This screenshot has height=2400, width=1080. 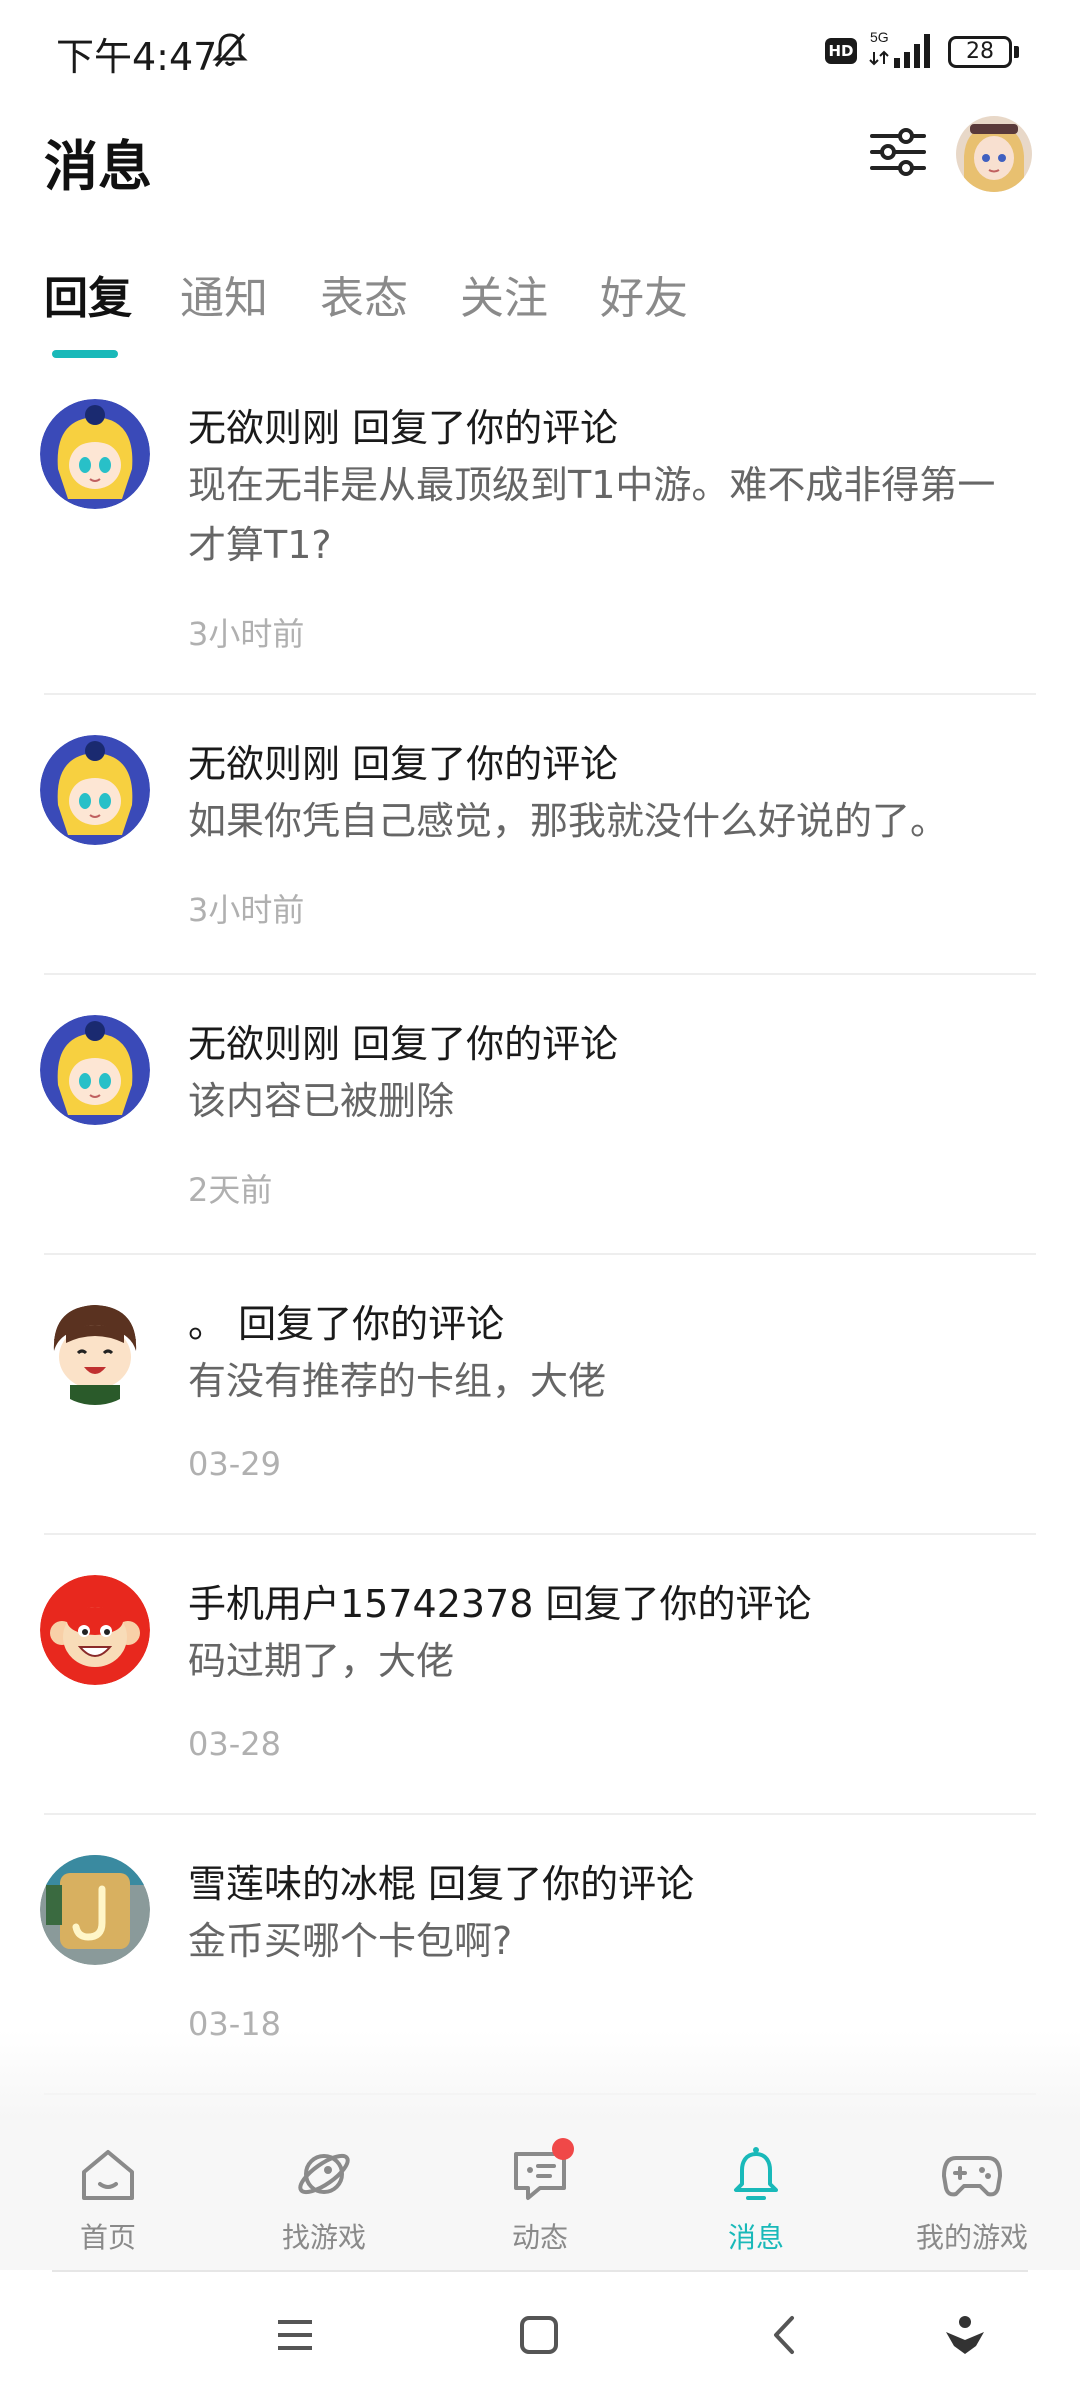 What do you see at coordinates (88, 294) in the screenshot?
I see `tab-reply: 回复` at bounding box center [88, 294].